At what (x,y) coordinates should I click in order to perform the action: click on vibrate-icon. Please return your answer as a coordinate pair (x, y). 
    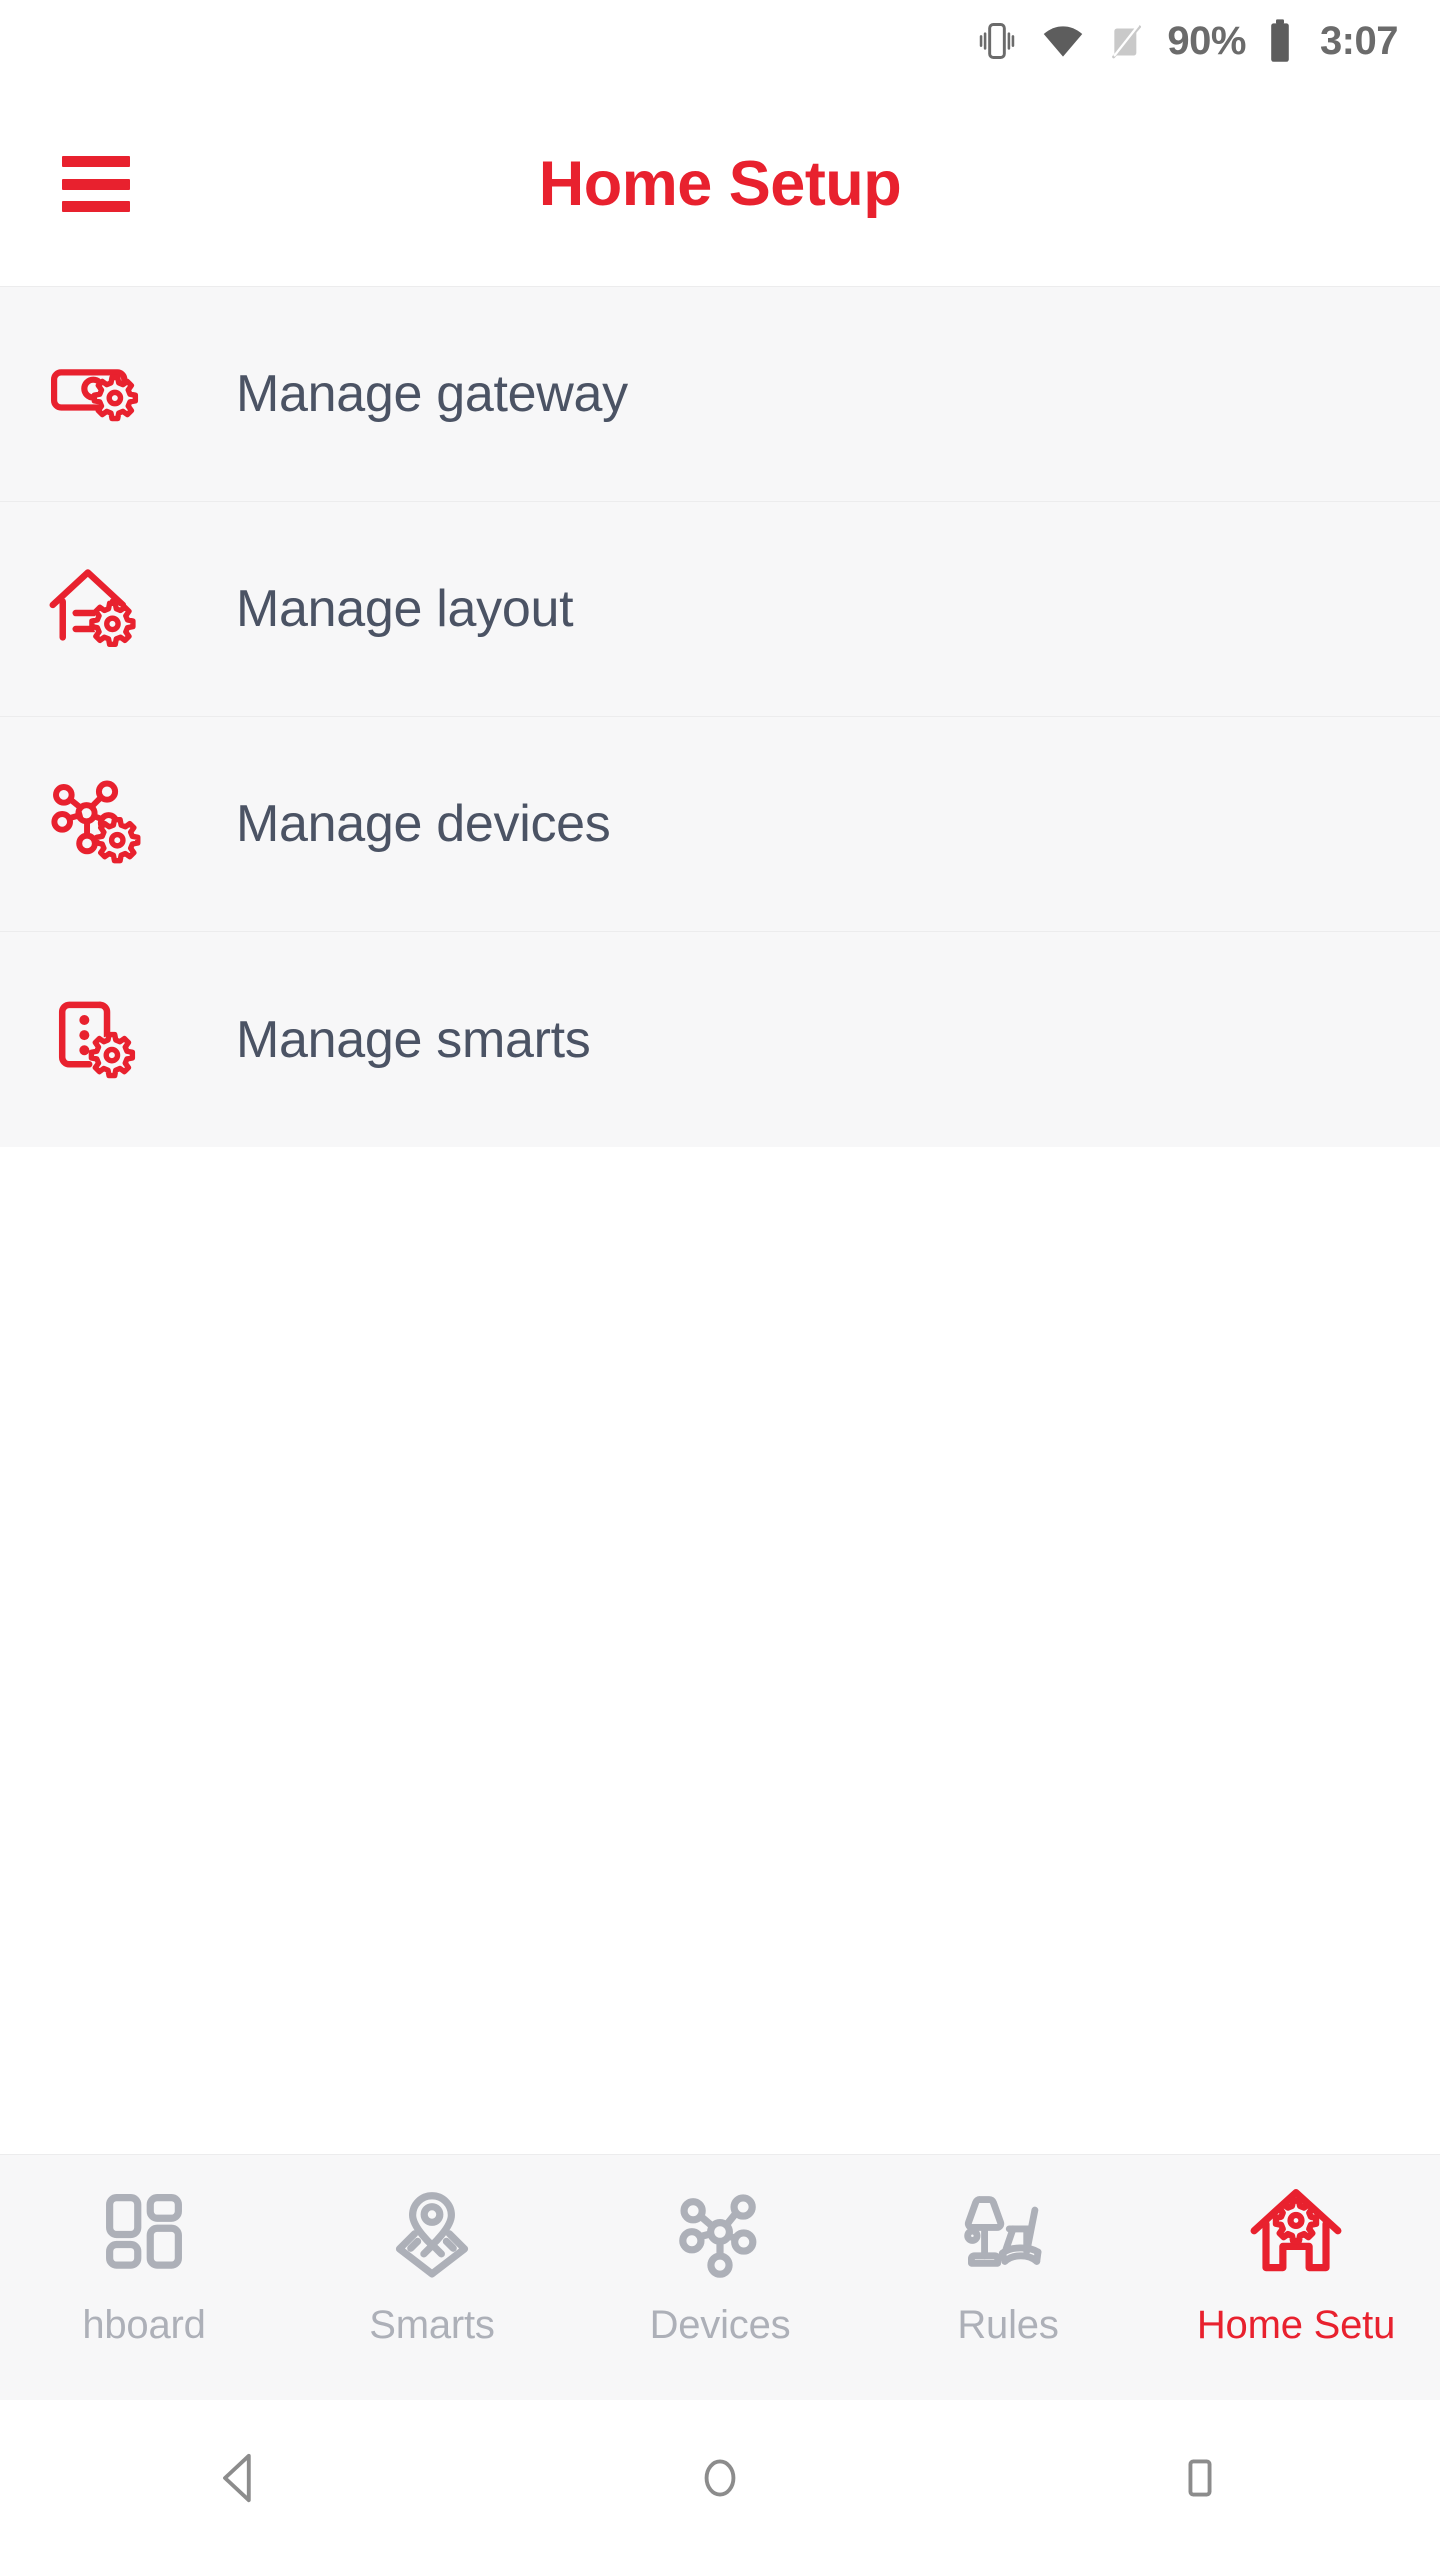
    Looking at the image, I should click on (997, 41).